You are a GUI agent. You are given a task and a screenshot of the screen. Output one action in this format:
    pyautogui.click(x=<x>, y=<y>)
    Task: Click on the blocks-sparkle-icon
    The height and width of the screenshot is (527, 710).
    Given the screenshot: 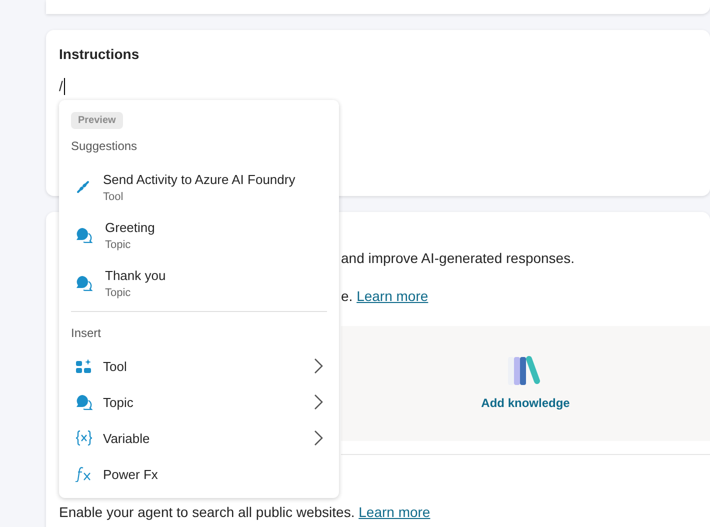 What is the action you would take?
    pyautogui.click(x=84, y=366)
    